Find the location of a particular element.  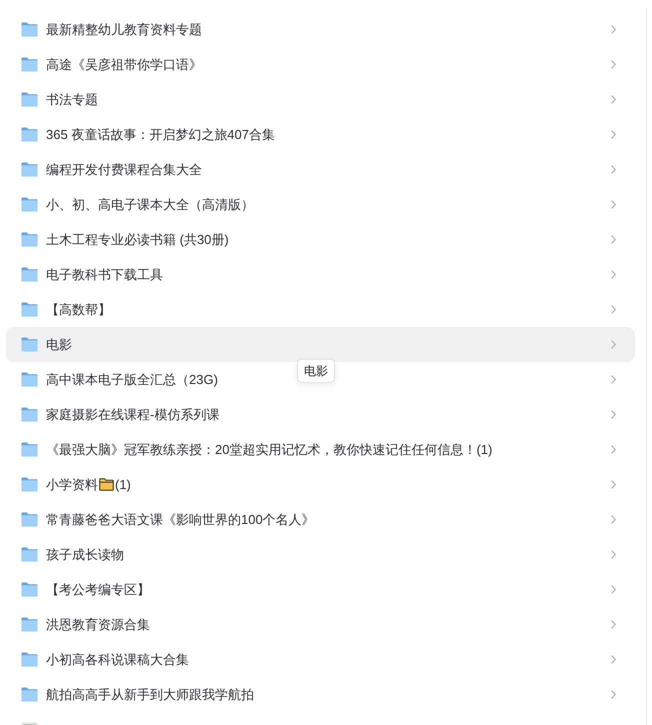

folder-name: 365 夜童话故事：开启梦幻之旅407合集 is located at coordinates (160, 135).